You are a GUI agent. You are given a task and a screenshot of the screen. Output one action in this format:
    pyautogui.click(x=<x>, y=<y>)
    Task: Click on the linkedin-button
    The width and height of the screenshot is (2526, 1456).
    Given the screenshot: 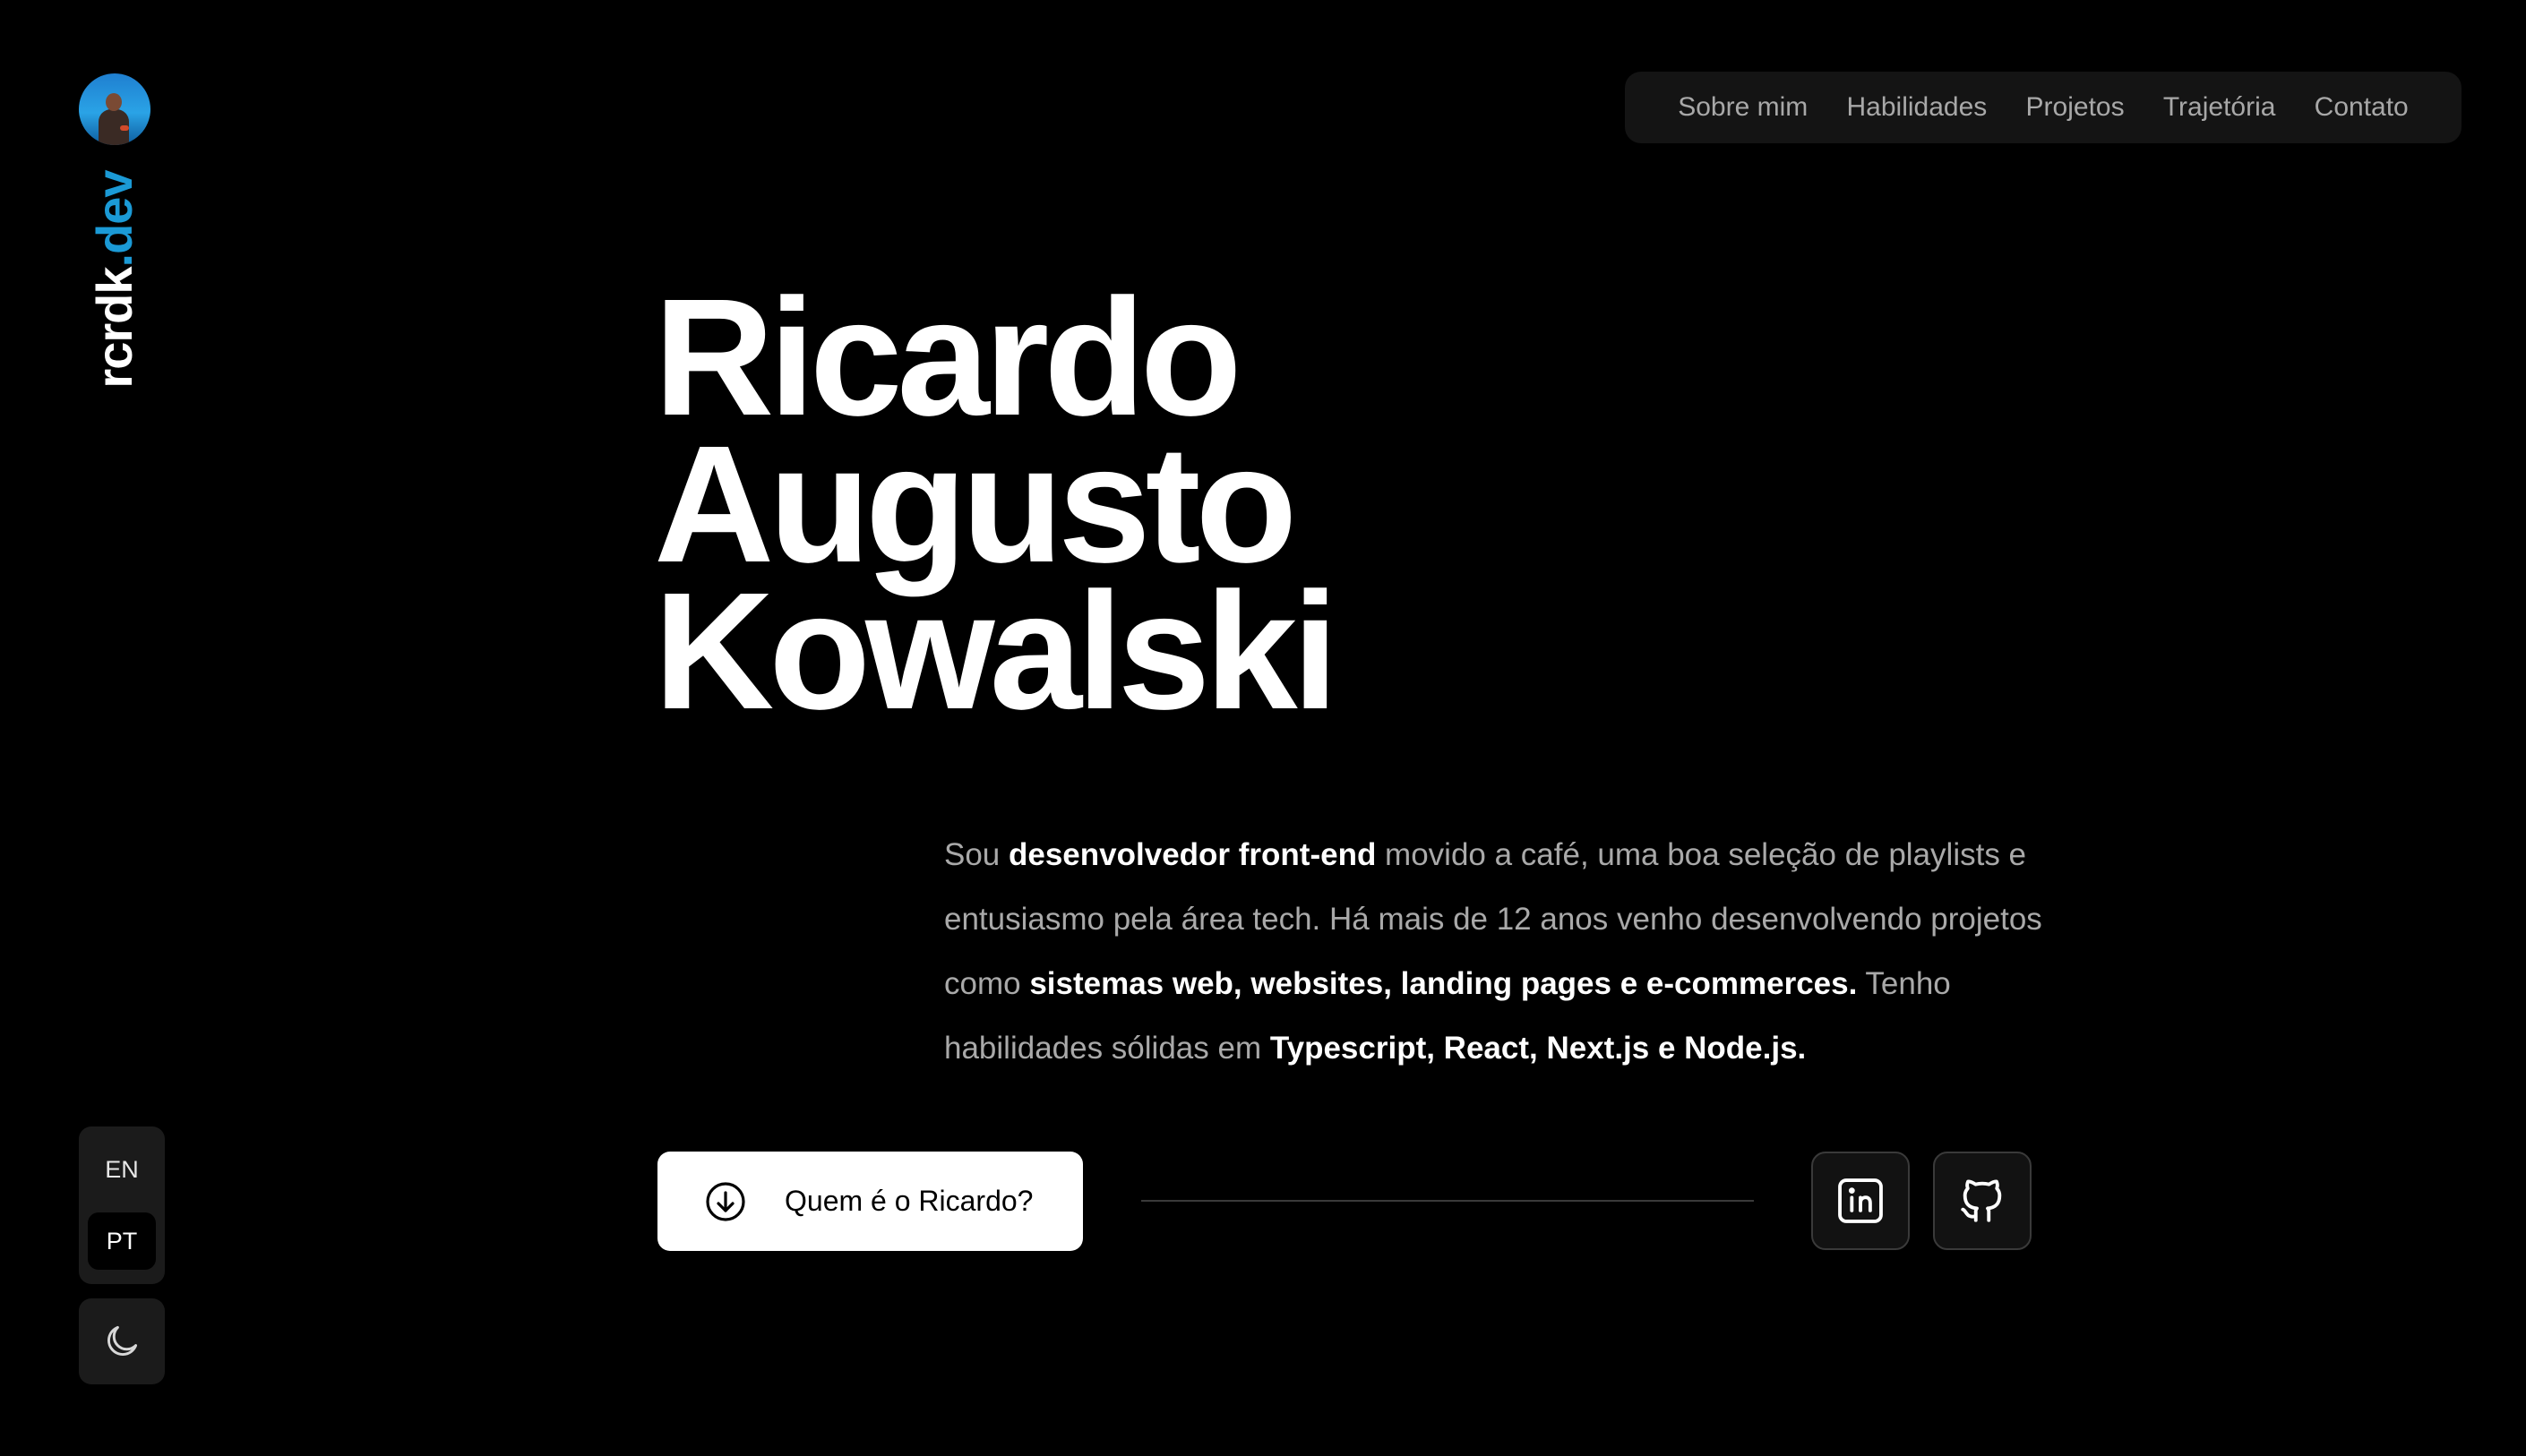 What is the action you would take?
    pyautogui.click(x=1860, y=1201)
    